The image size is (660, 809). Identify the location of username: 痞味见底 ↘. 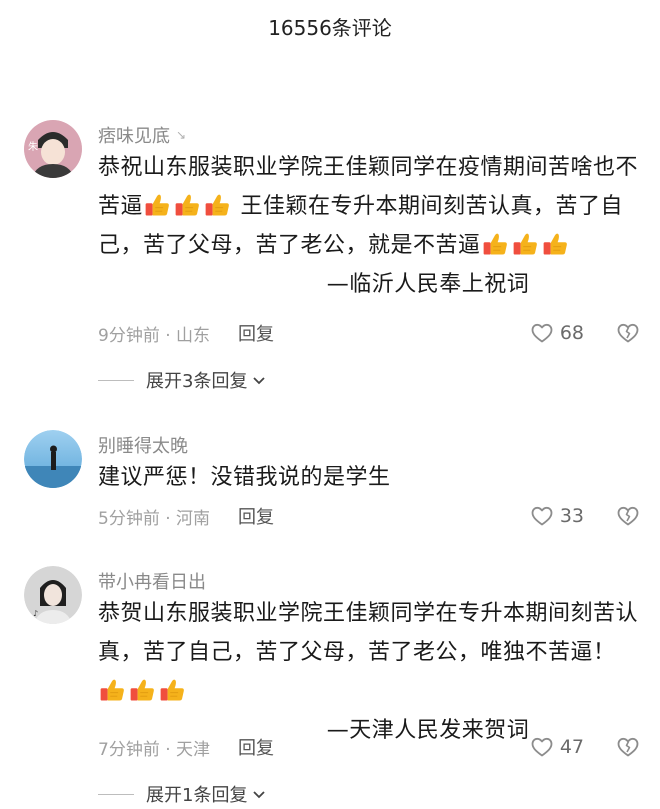
(142, 135).